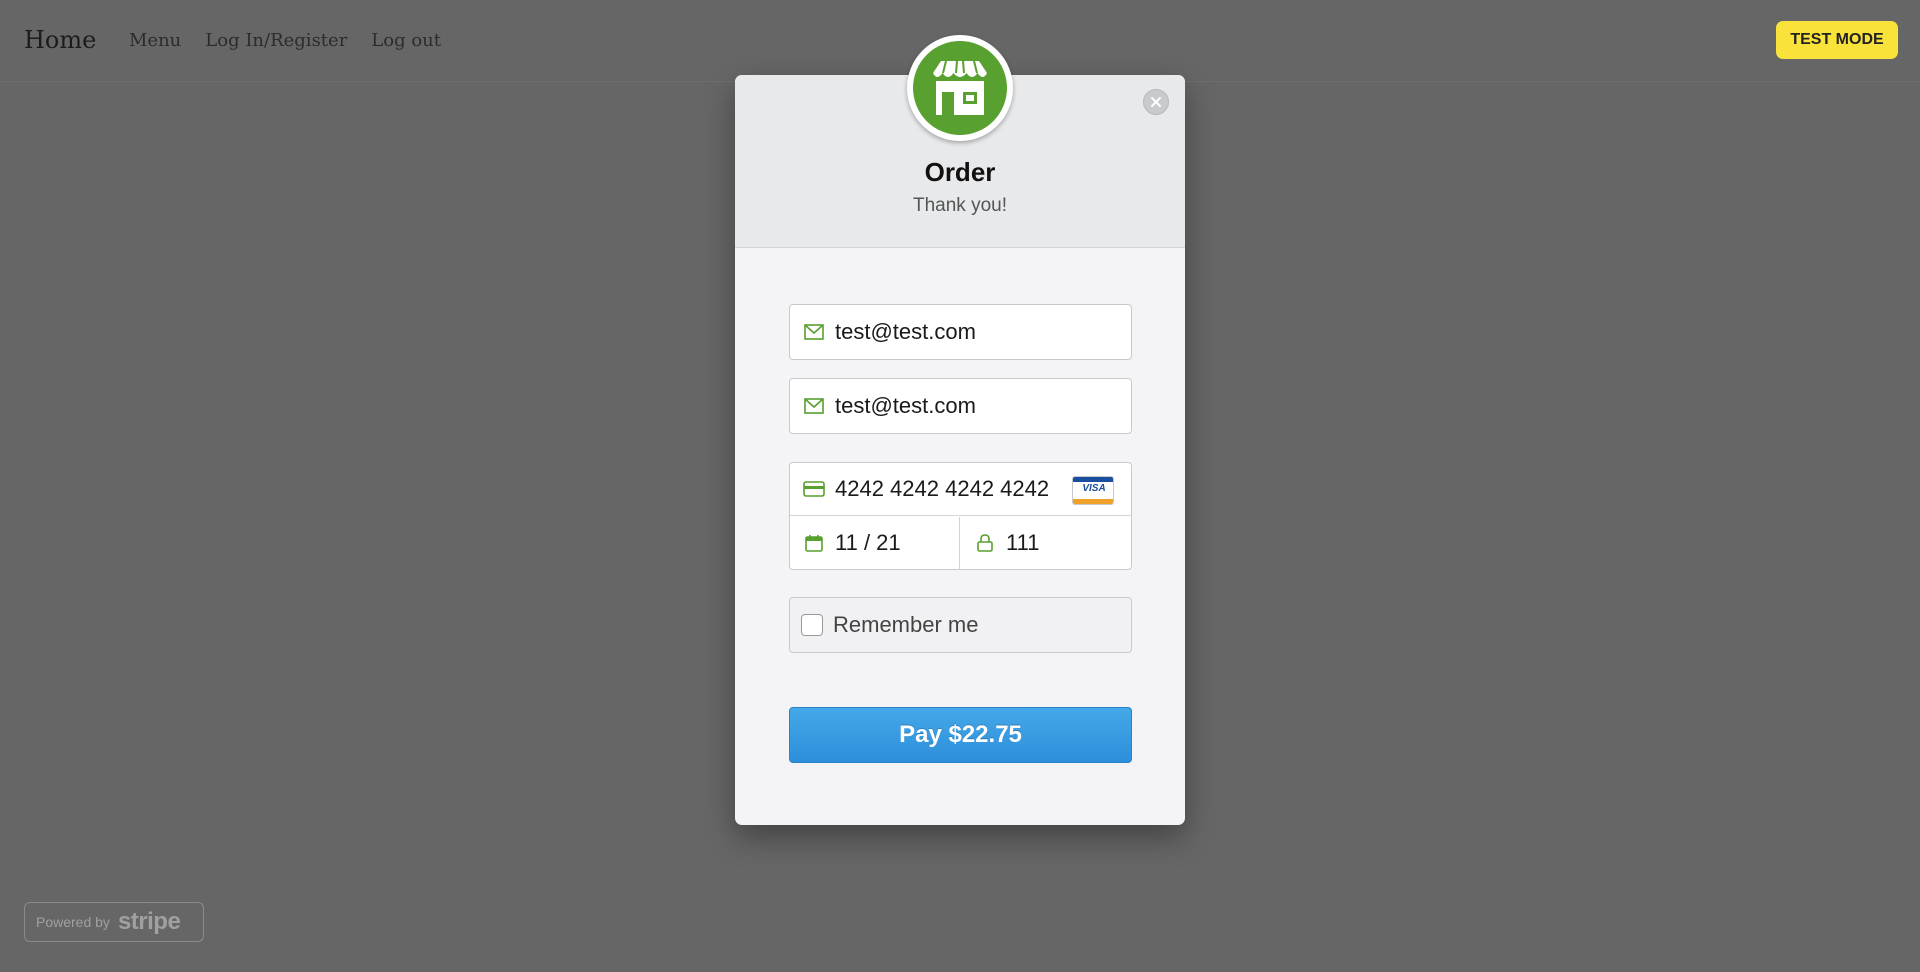  I want to click on card-number-value: 4242 4242 4242 4242, so click(942, 488).